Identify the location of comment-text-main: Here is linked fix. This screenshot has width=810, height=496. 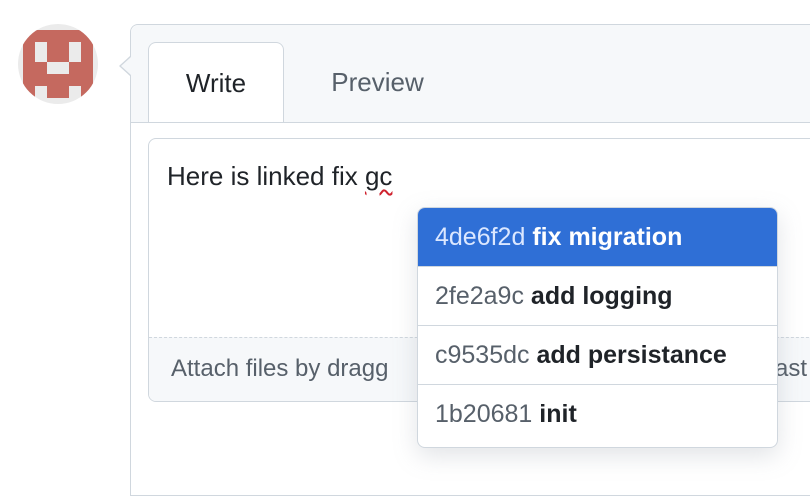
(266, 176).